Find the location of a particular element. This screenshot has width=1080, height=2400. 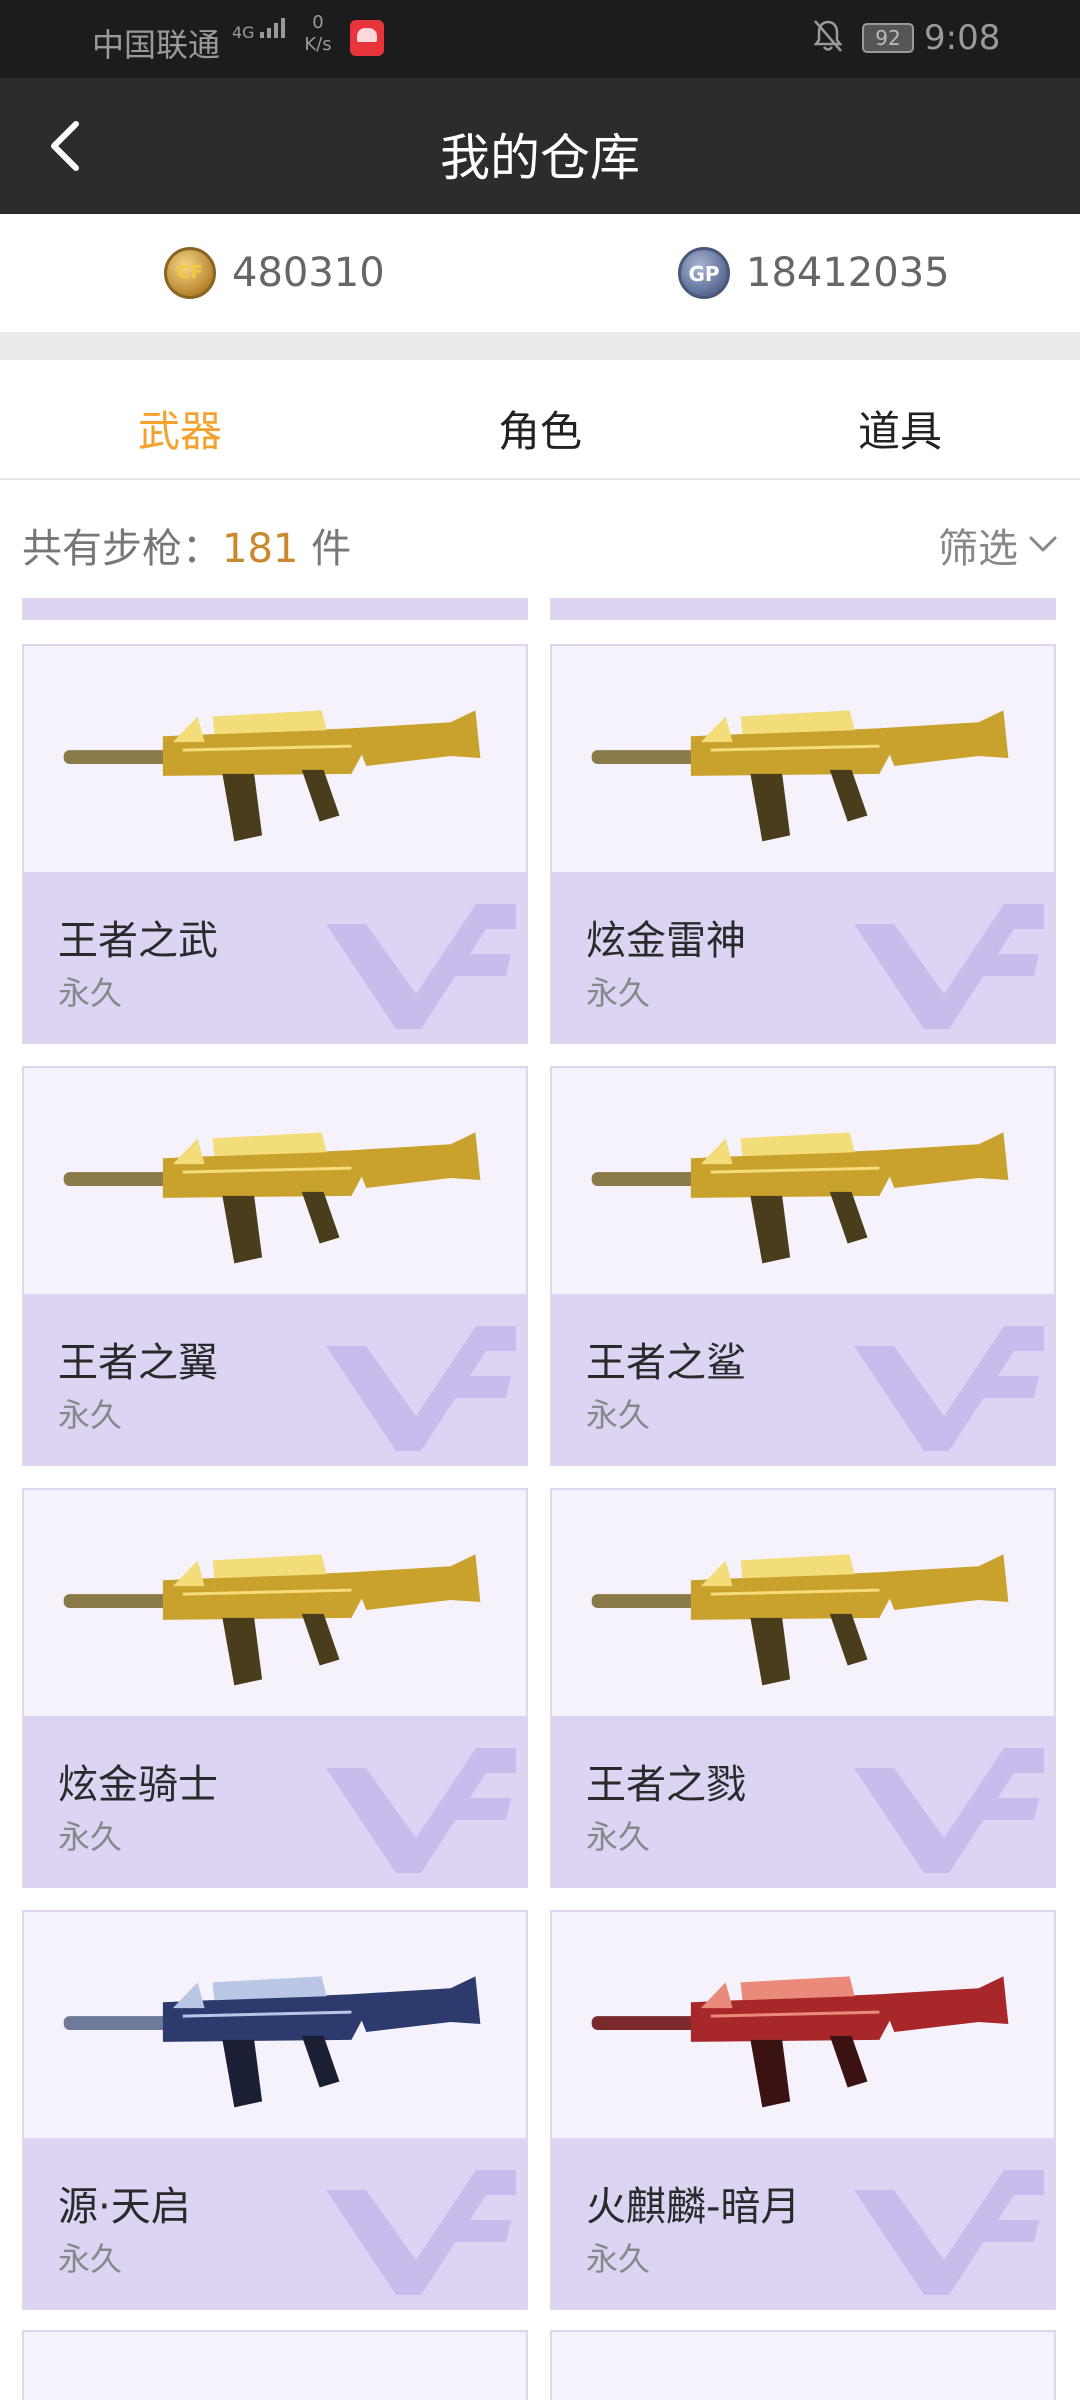

count-row: 共有步枪：181 件 筛选 is located at coordinates (540, 540).